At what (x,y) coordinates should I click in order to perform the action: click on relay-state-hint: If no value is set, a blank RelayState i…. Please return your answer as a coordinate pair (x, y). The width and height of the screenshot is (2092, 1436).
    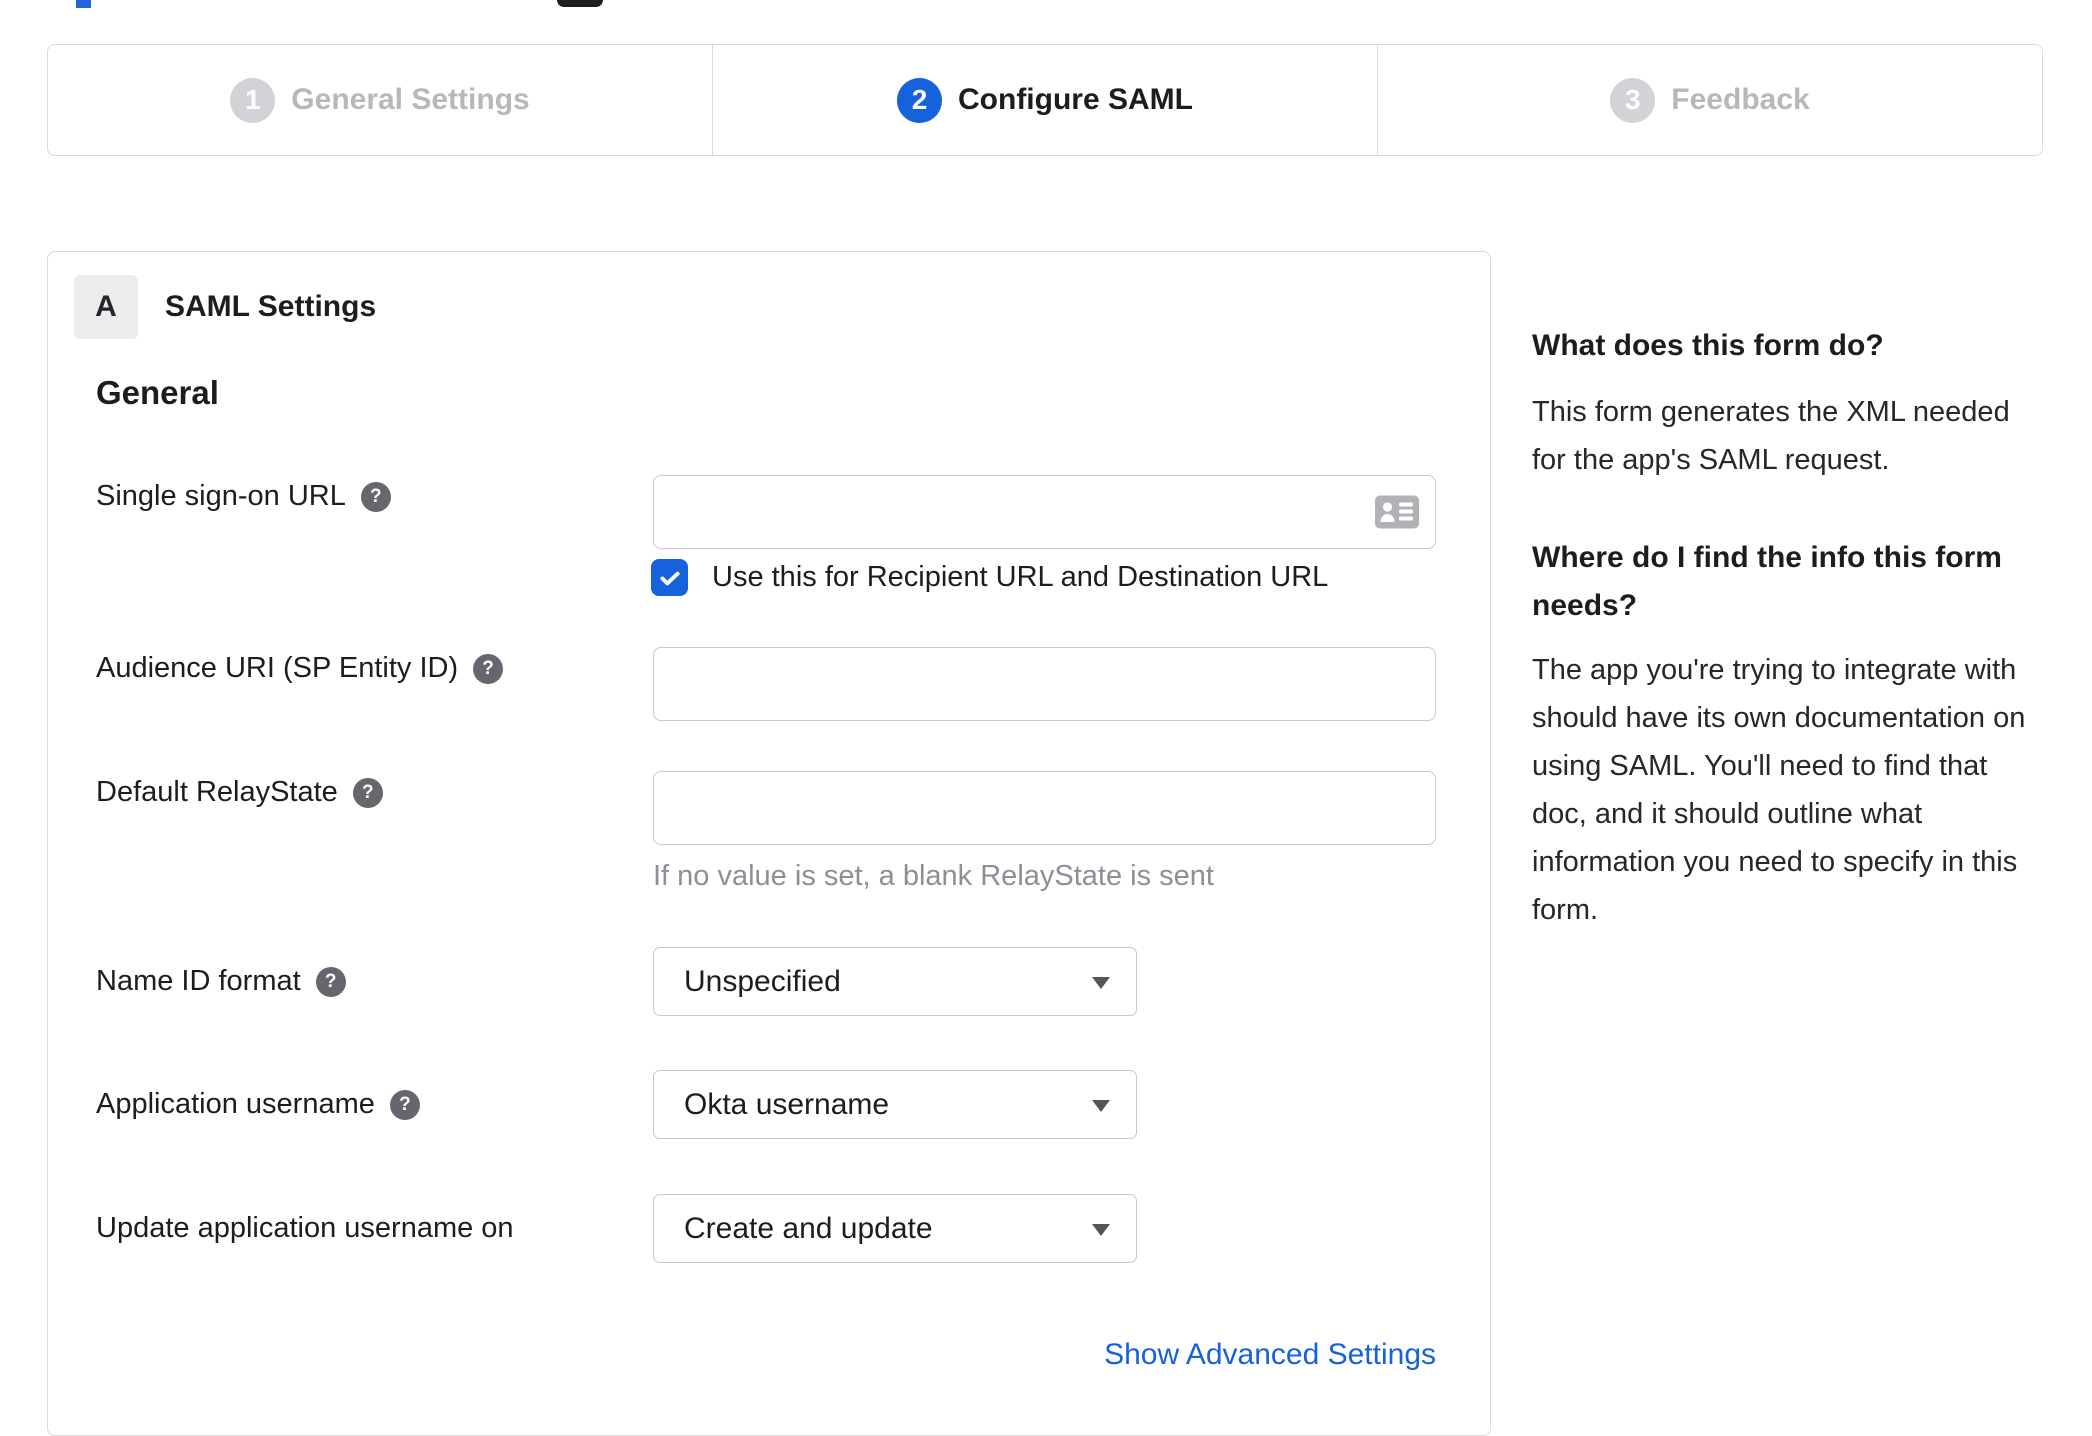
    Looking at the image, I should click on (933, 876).